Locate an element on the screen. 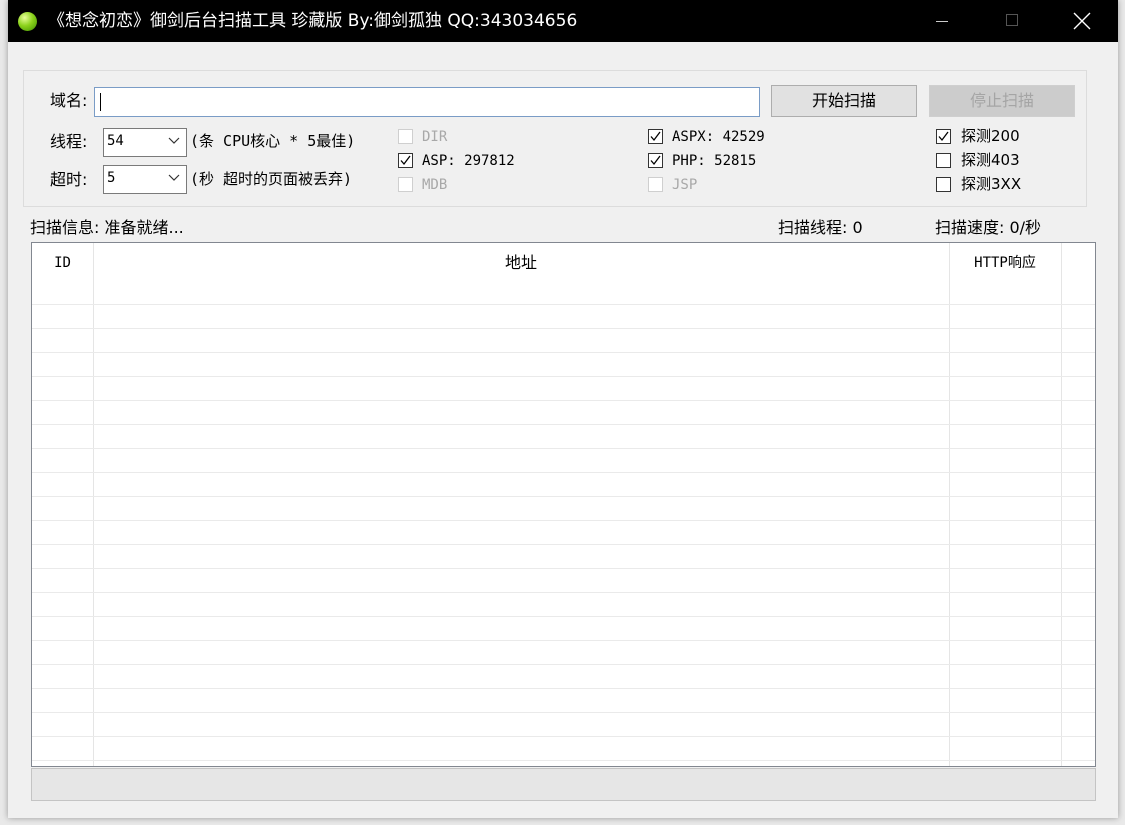 The image size is (1125, 825). threads-select: 54 is located at coordinates (145, 142).